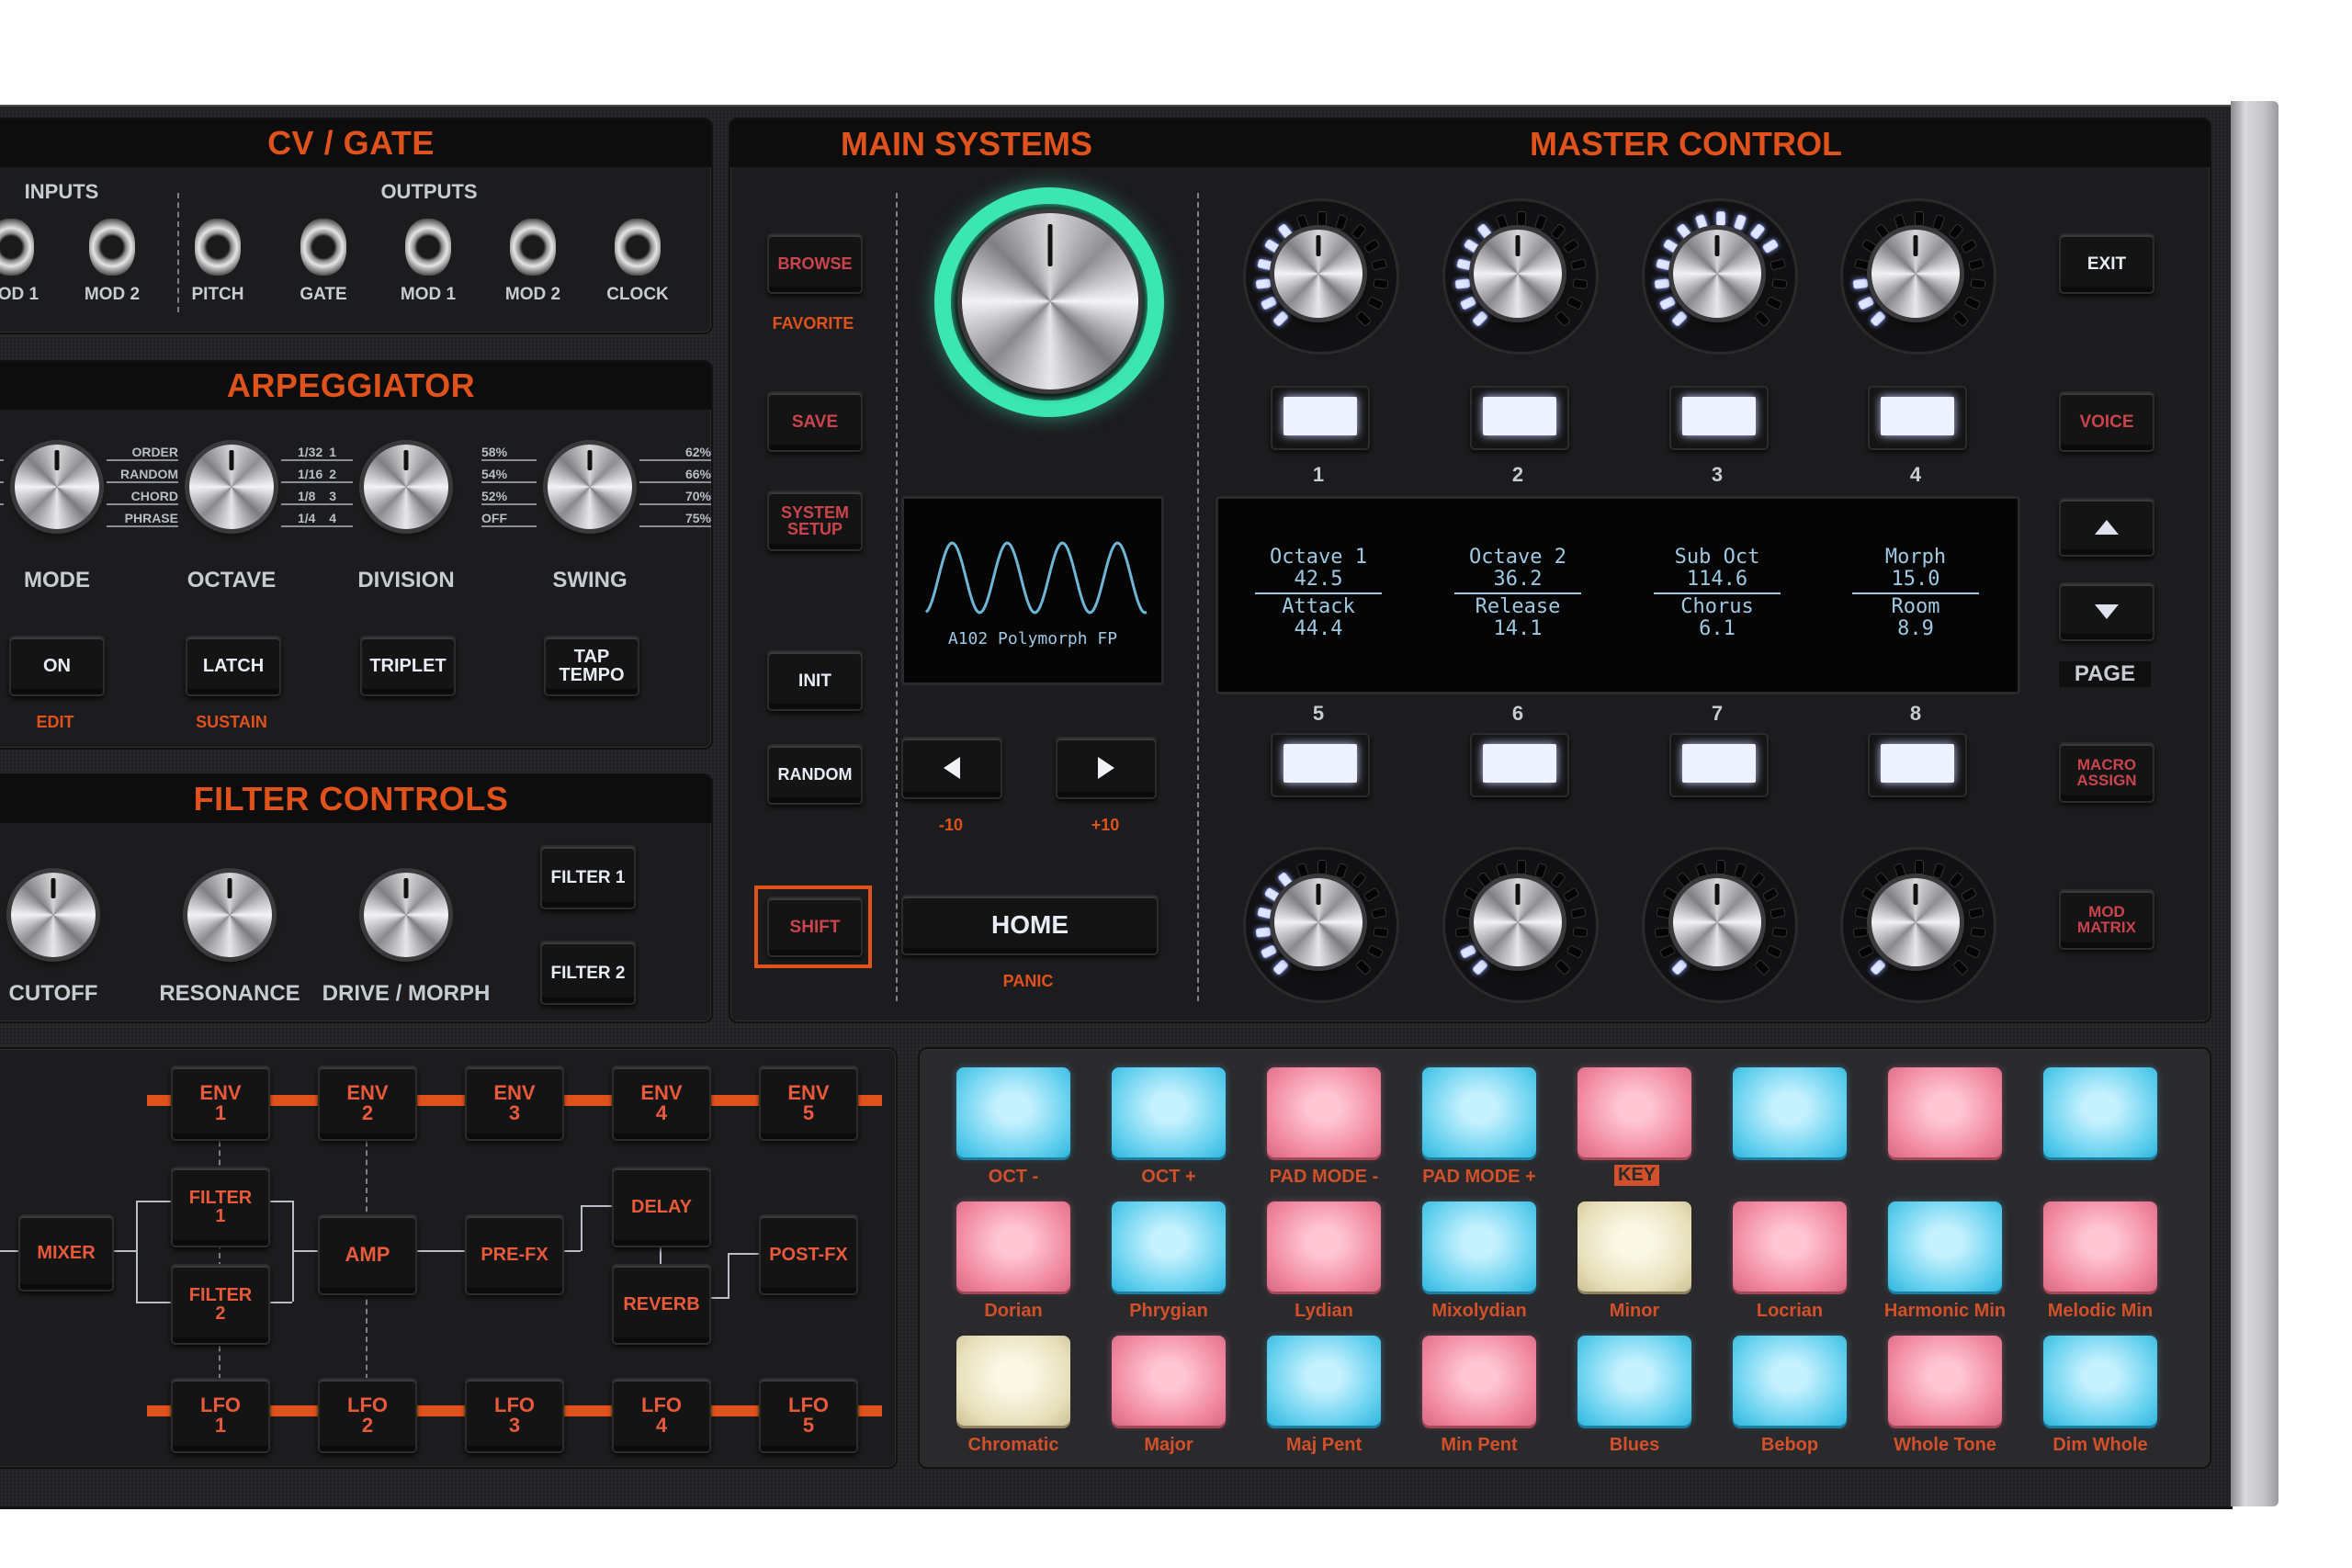 The width and height of the screenshot is (2352, 1568). I want to click on performance-pad-r3-c6, so click(1790, 1381).